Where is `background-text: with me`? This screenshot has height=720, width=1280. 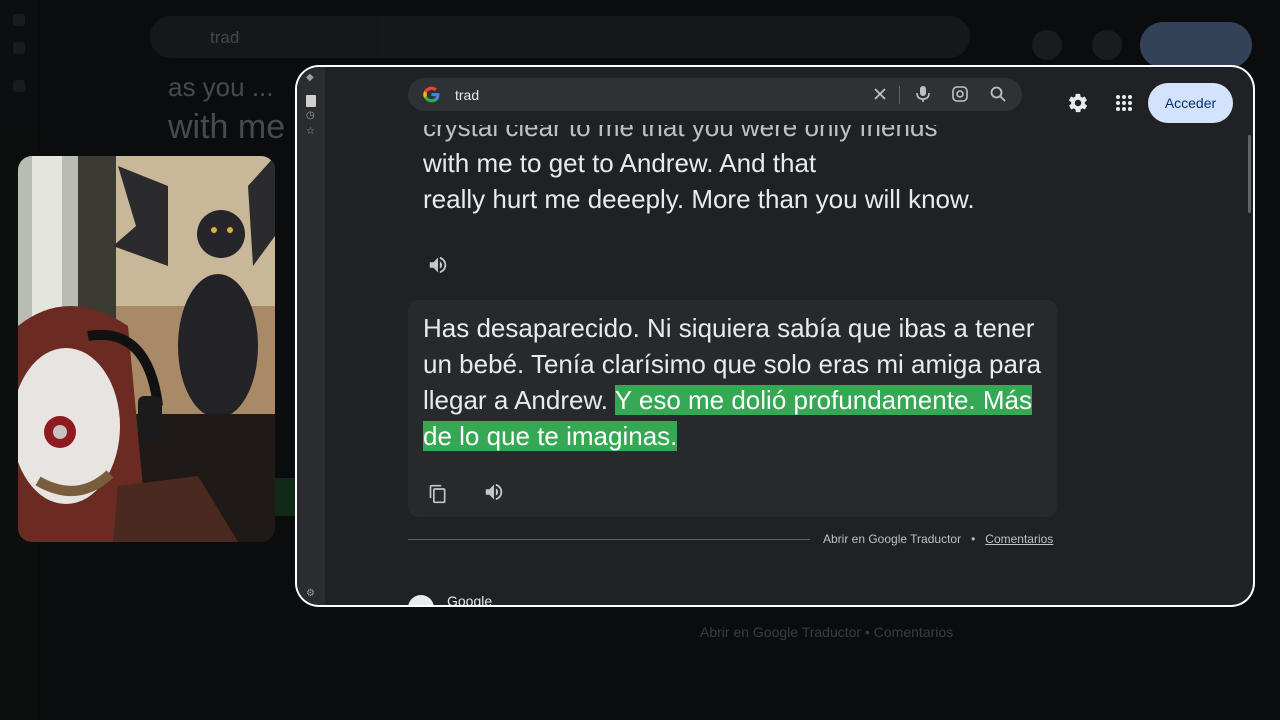
background-text: with me is located at coordinates (227, 127).